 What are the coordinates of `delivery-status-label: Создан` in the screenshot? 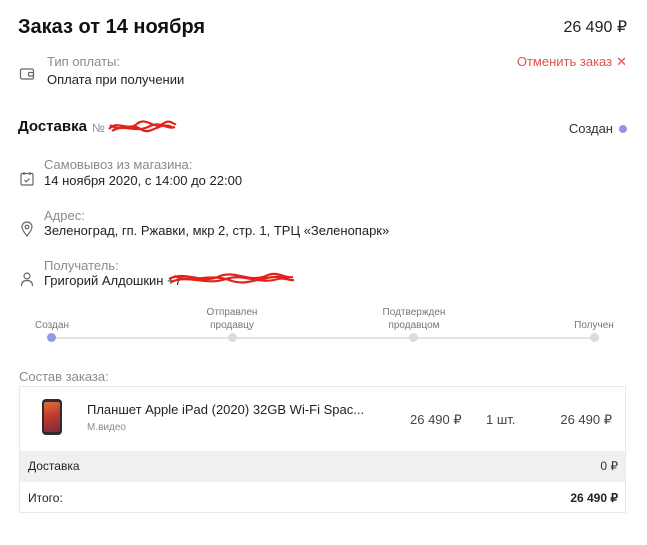 It's located at (590, 128).